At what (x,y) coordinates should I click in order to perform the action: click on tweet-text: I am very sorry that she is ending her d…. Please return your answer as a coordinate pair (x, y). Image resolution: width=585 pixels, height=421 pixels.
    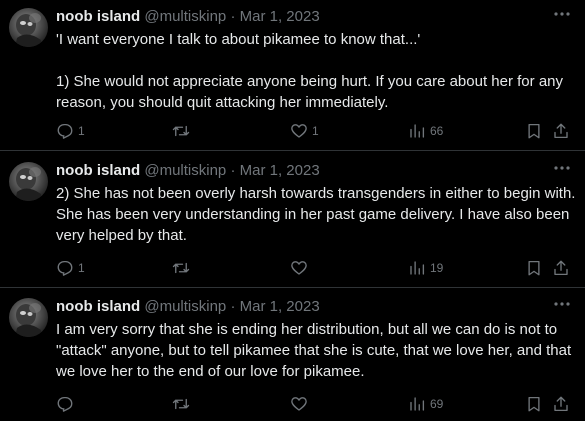
    Looking at the image, I should click on (316, 350).